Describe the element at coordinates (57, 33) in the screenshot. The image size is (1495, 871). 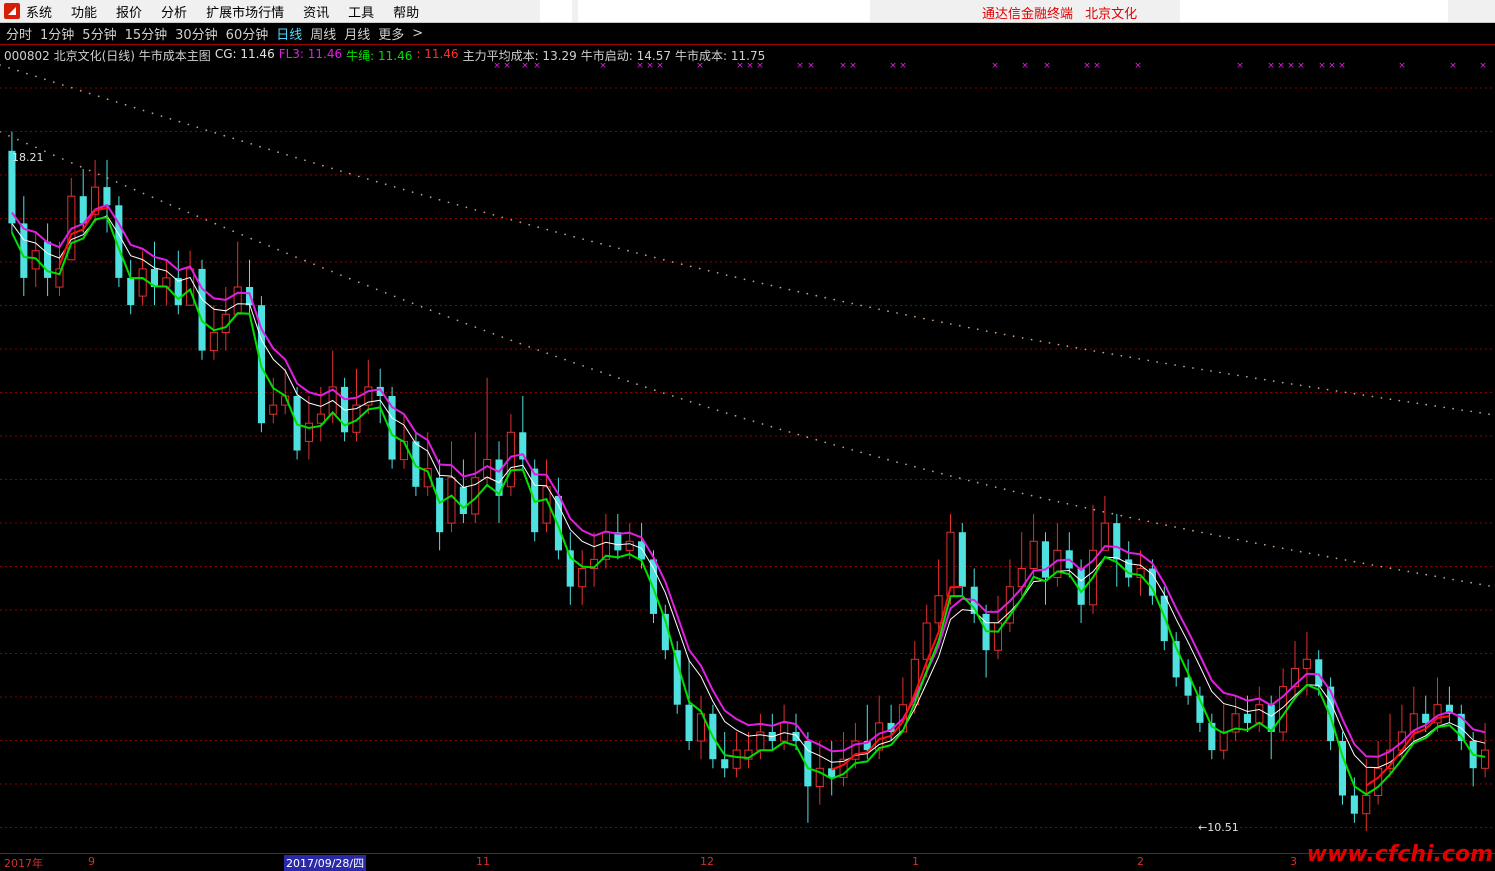
I see `period-1min: 1分钟` at that location.